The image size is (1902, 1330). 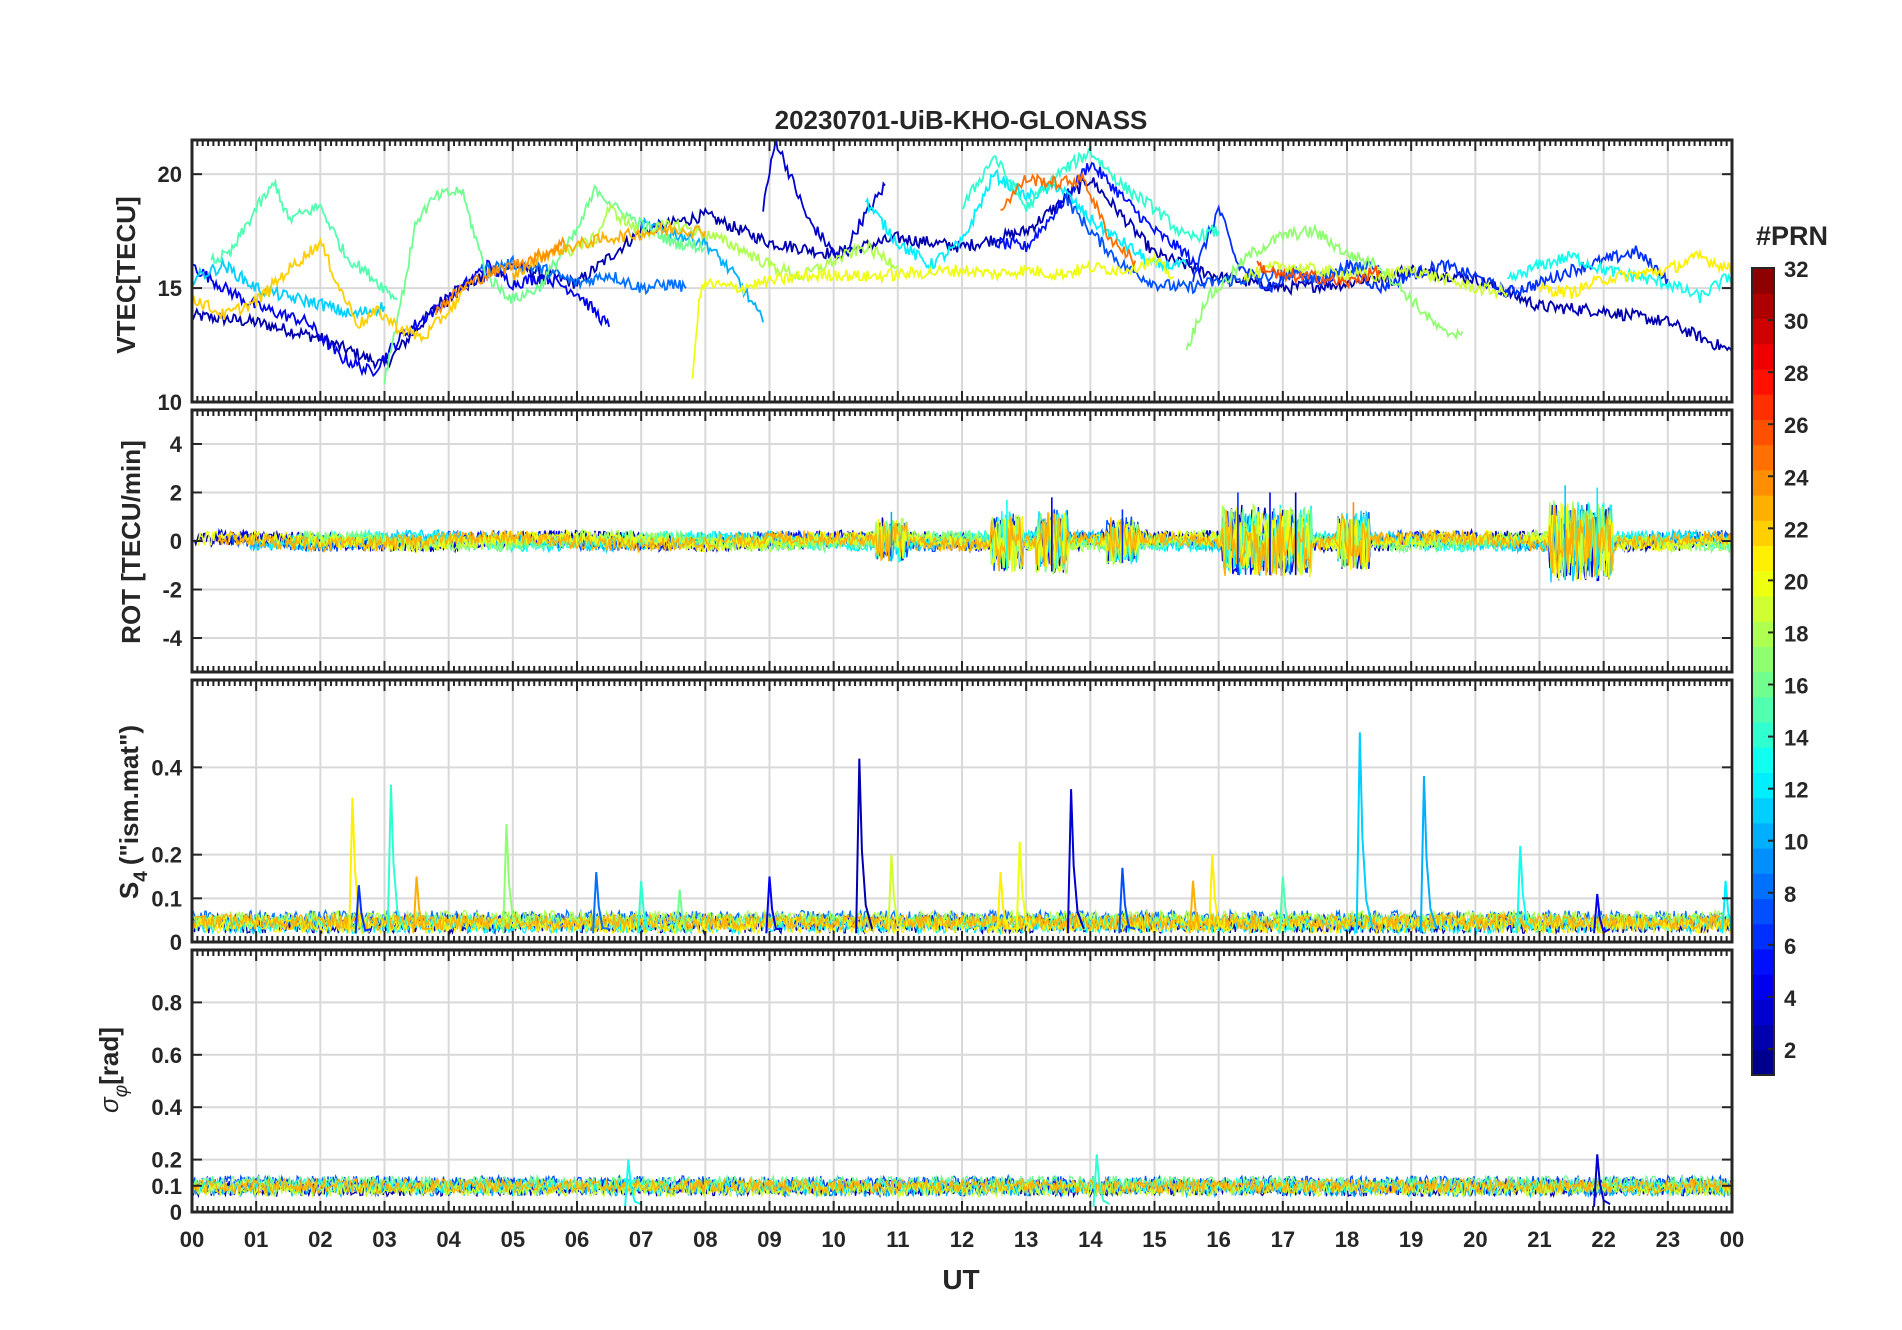 I want to click on colorbar-tick-label: 26, so click(x=1796, y=425).